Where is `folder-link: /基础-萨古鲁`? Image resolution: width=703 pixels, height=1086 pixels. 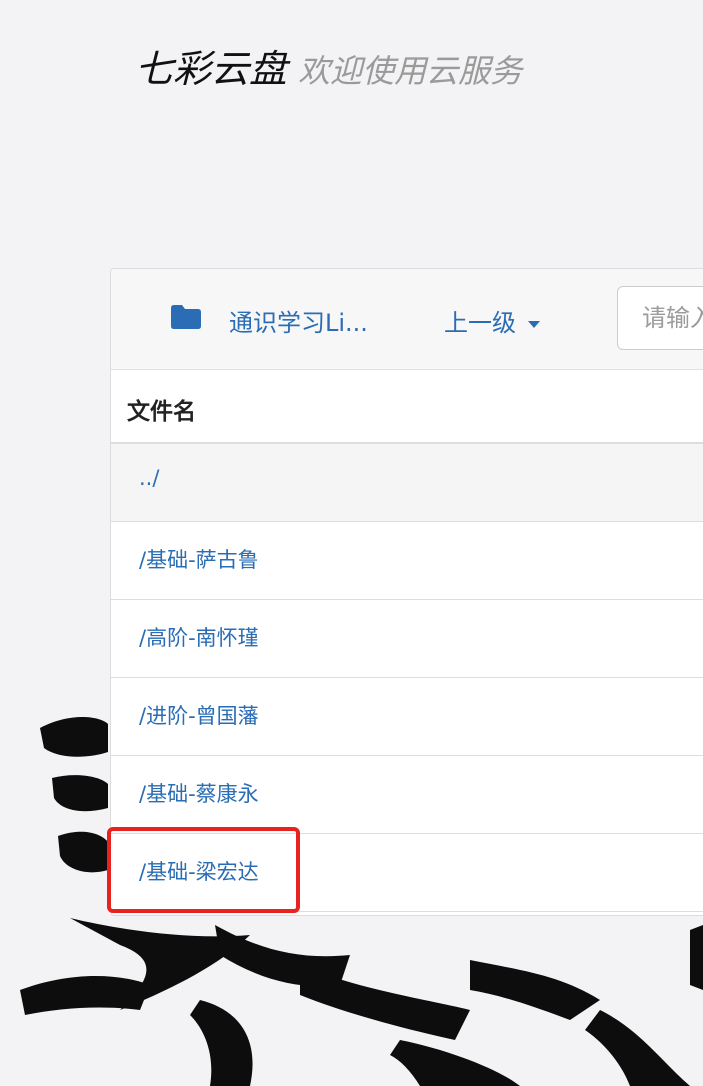 folder-link: /基础-萨古鲁 is located at coordinates (199, 559).